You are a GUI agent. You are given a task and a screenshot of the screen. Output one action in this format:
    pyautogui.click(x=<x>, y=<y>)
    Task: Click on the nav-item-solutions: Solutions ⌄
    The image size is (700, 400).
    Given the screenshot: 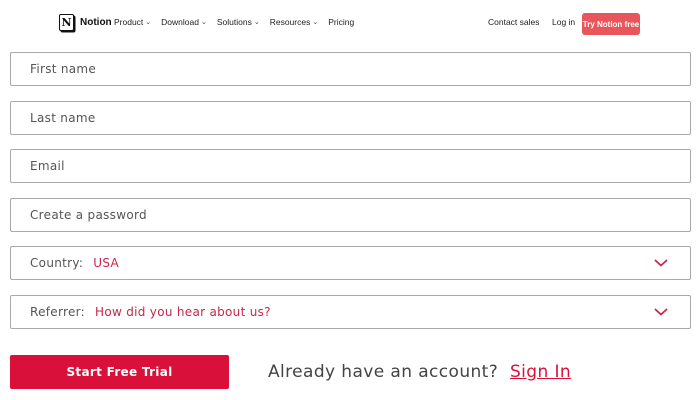 What is the action you would take?
    pyautogui.click(x=238, y=22)
    